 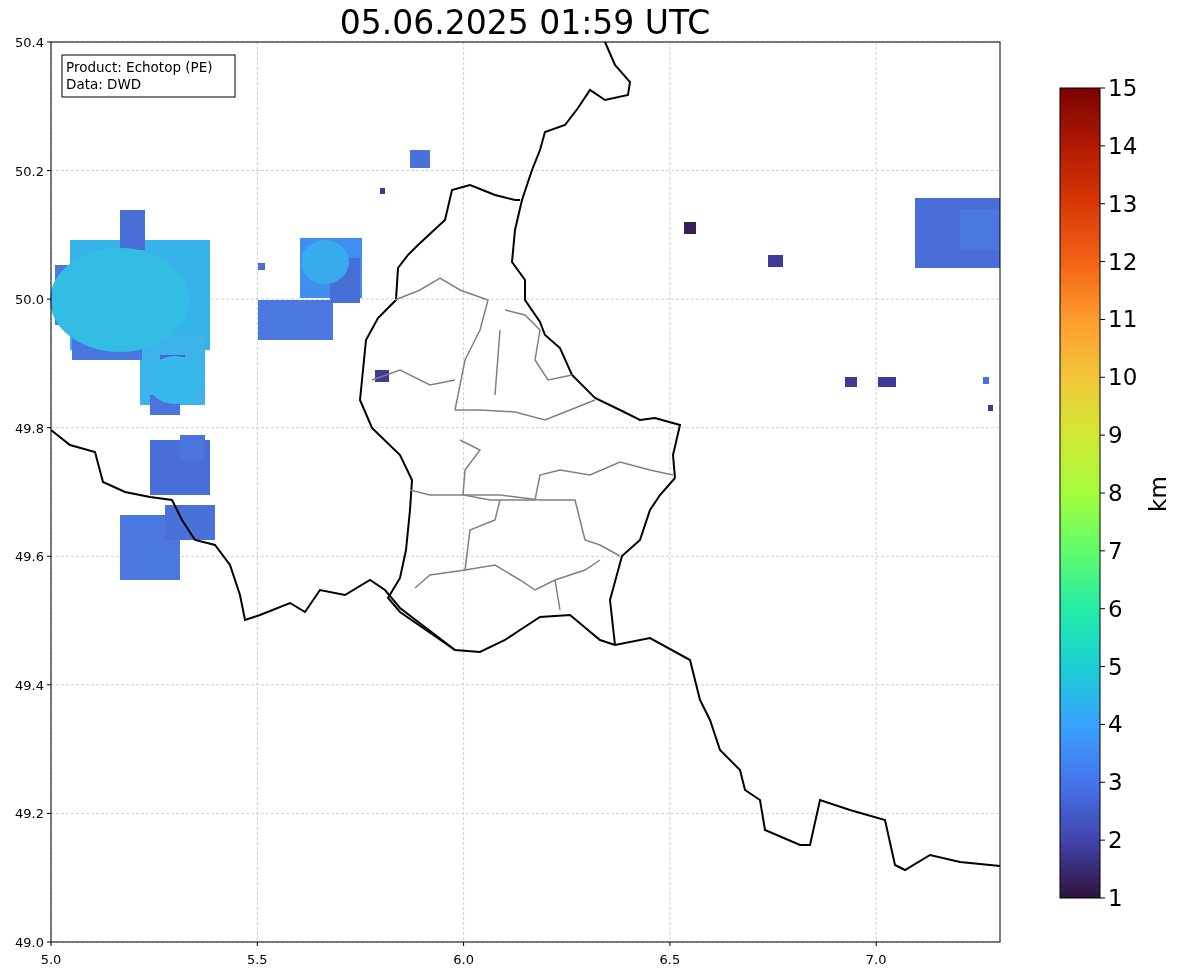 What do you see at coordinates (670, 959) in the screenshot?
I see `tick-label: 6.5` at bounding box center [670, 959].